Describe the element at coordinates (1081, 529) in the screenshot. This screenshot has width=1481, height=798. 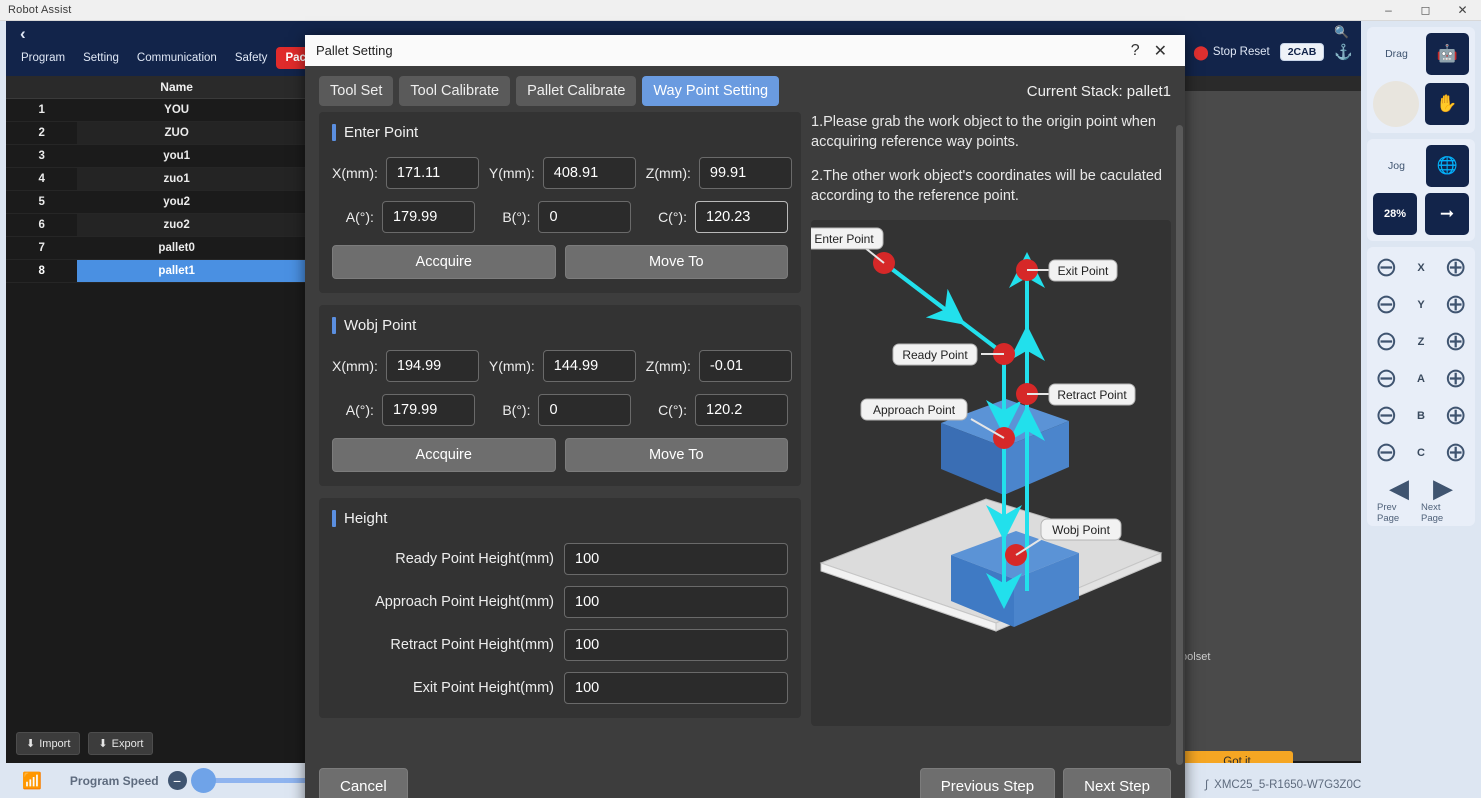
I see `label-wobj-point: Wobj Point` at that location.